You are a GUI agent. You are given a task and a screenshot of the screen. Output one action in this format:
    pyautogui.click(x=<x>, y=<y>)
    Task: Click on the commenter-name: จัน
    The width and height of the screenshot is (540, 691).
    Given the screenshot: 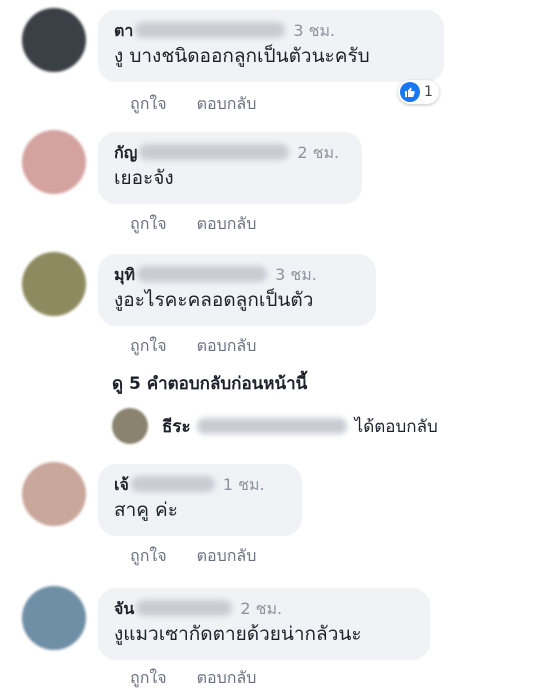 What is the action you would take?
    pyautogui.click(x=124, y=608)
    